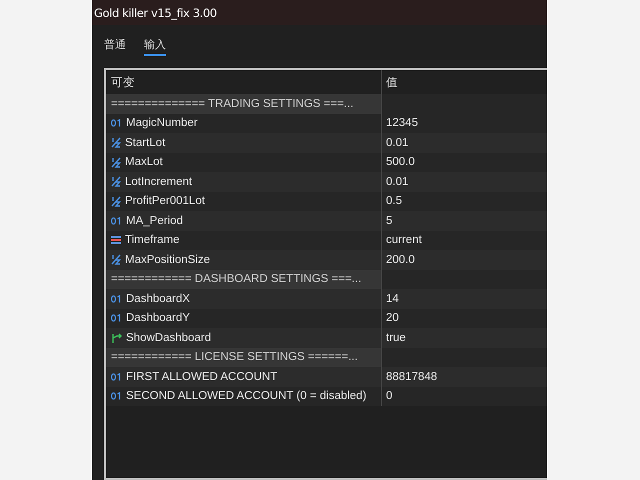 The image size is (640, 480). What do you see at coordinates (400, 260) in the screenshot?
I see `parameter-value: 200.0` at bounding box center [400, 260].